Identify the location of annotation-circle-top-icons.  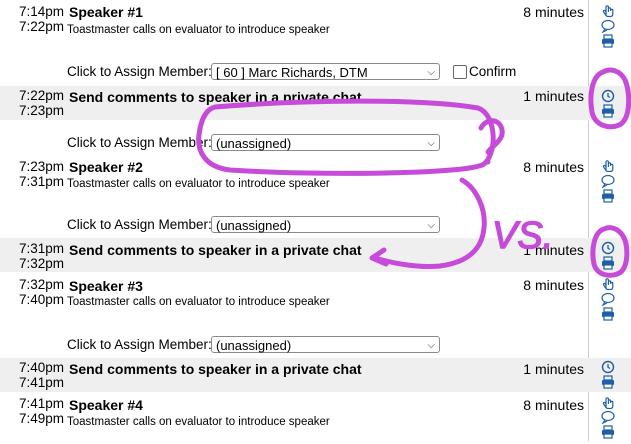
(609, 98).